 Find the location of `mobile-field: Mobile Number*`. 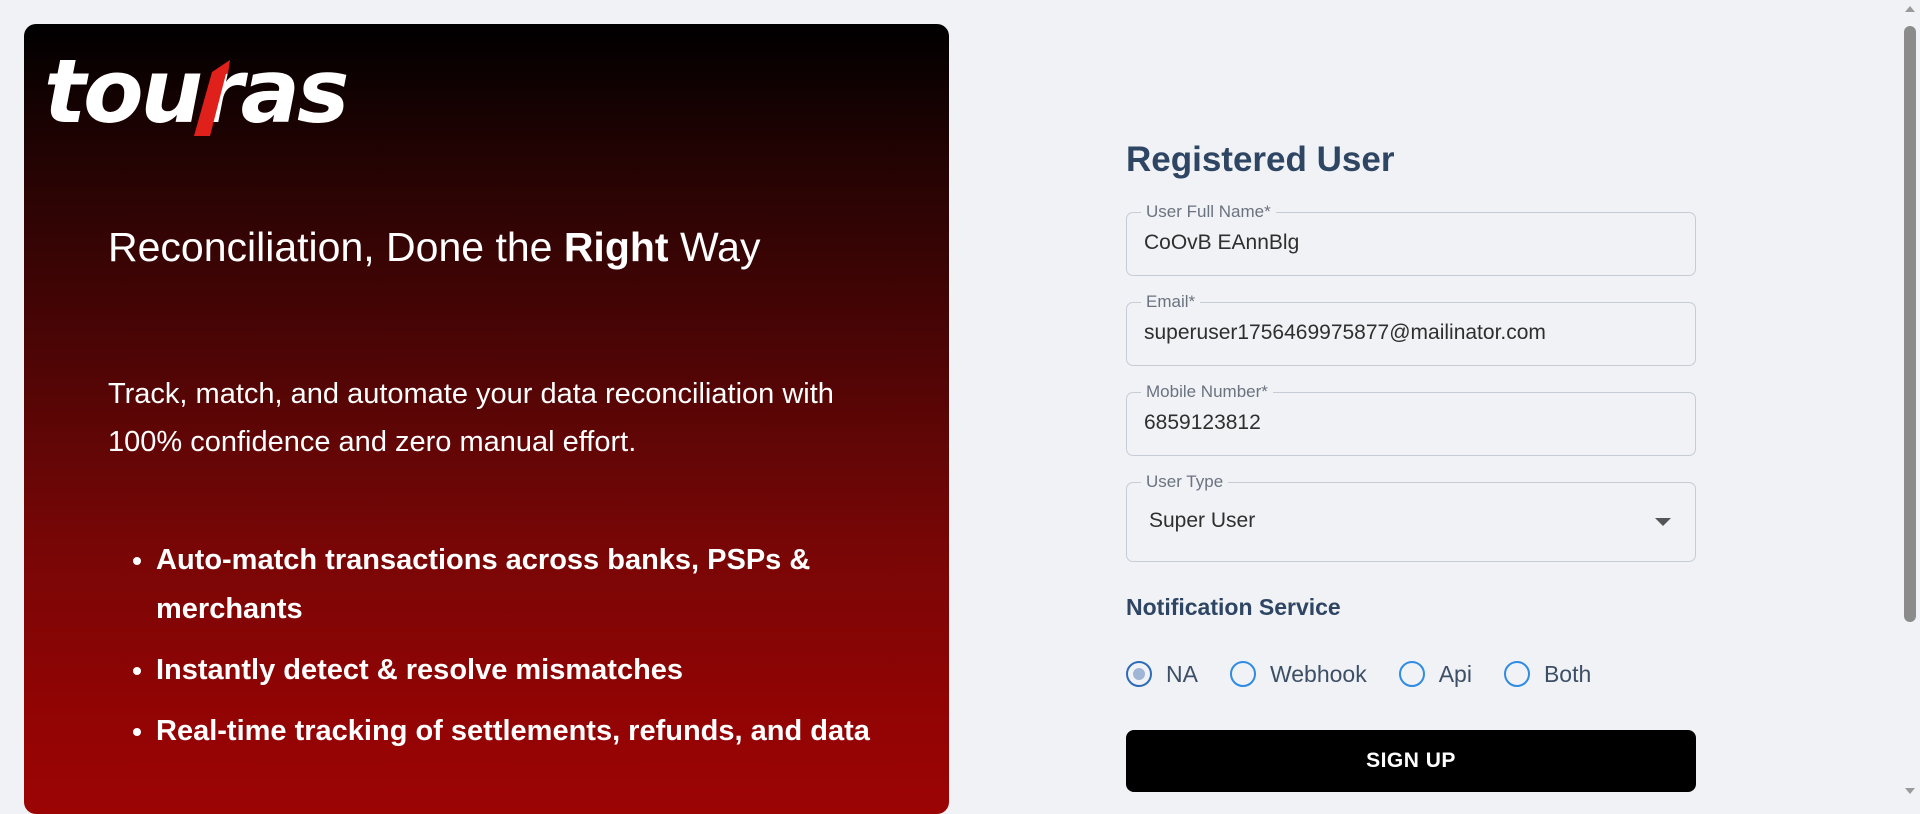

mobile-field: Mobile Number* is located at coordinates (1411, 419).